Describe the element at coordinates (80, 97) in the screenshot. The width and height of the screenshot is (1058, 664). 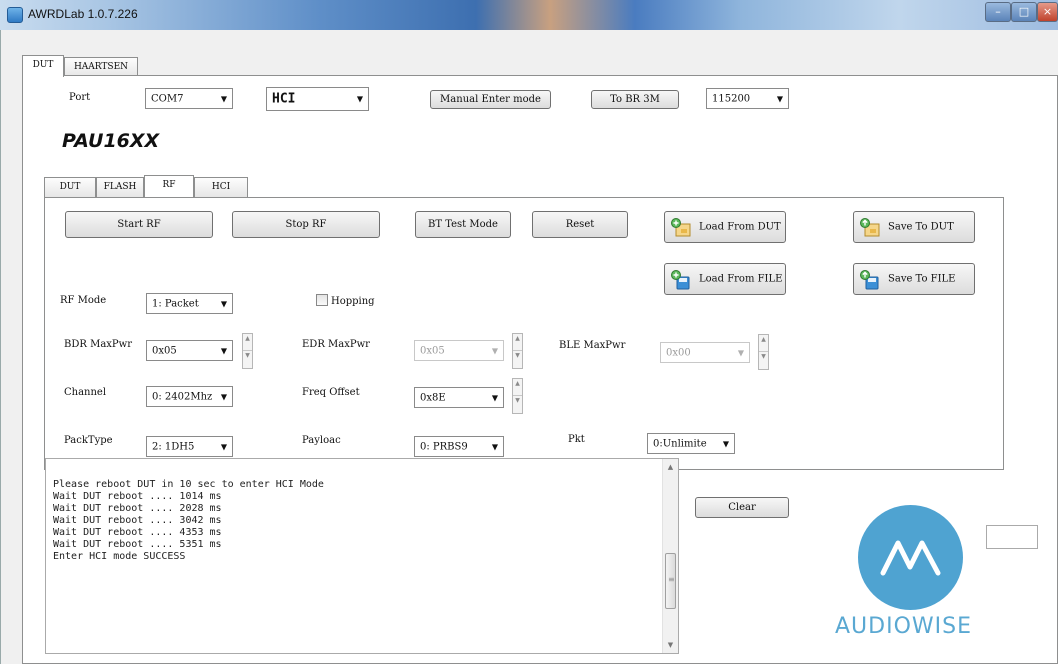
I see `port-label: Port` at that location.